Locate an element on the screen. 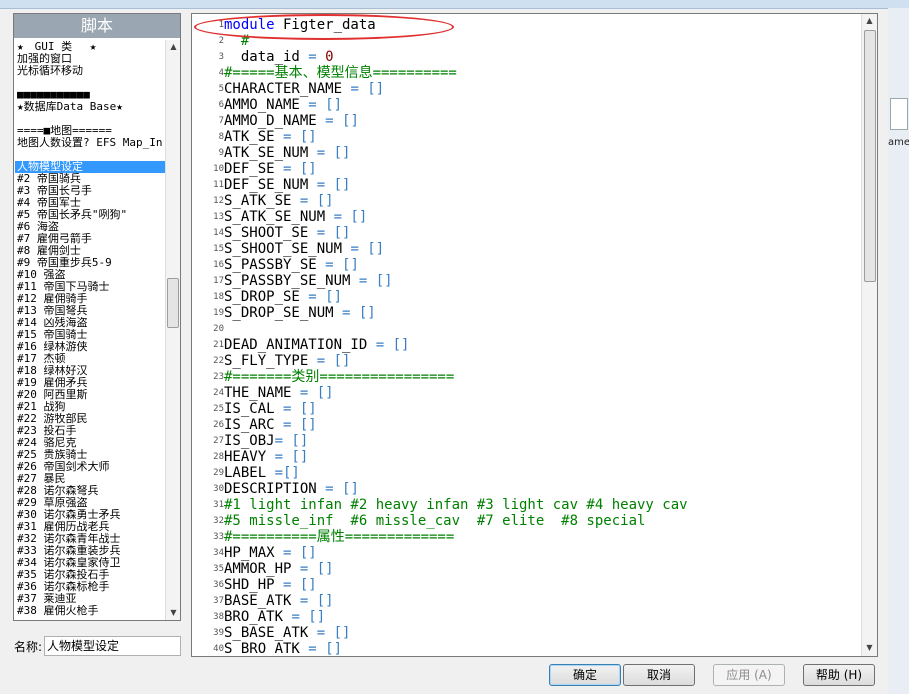 This screenshot has width=909, height=694. code-line: 40S_BRO_ATK = [] is located at coordinates (526, 648).